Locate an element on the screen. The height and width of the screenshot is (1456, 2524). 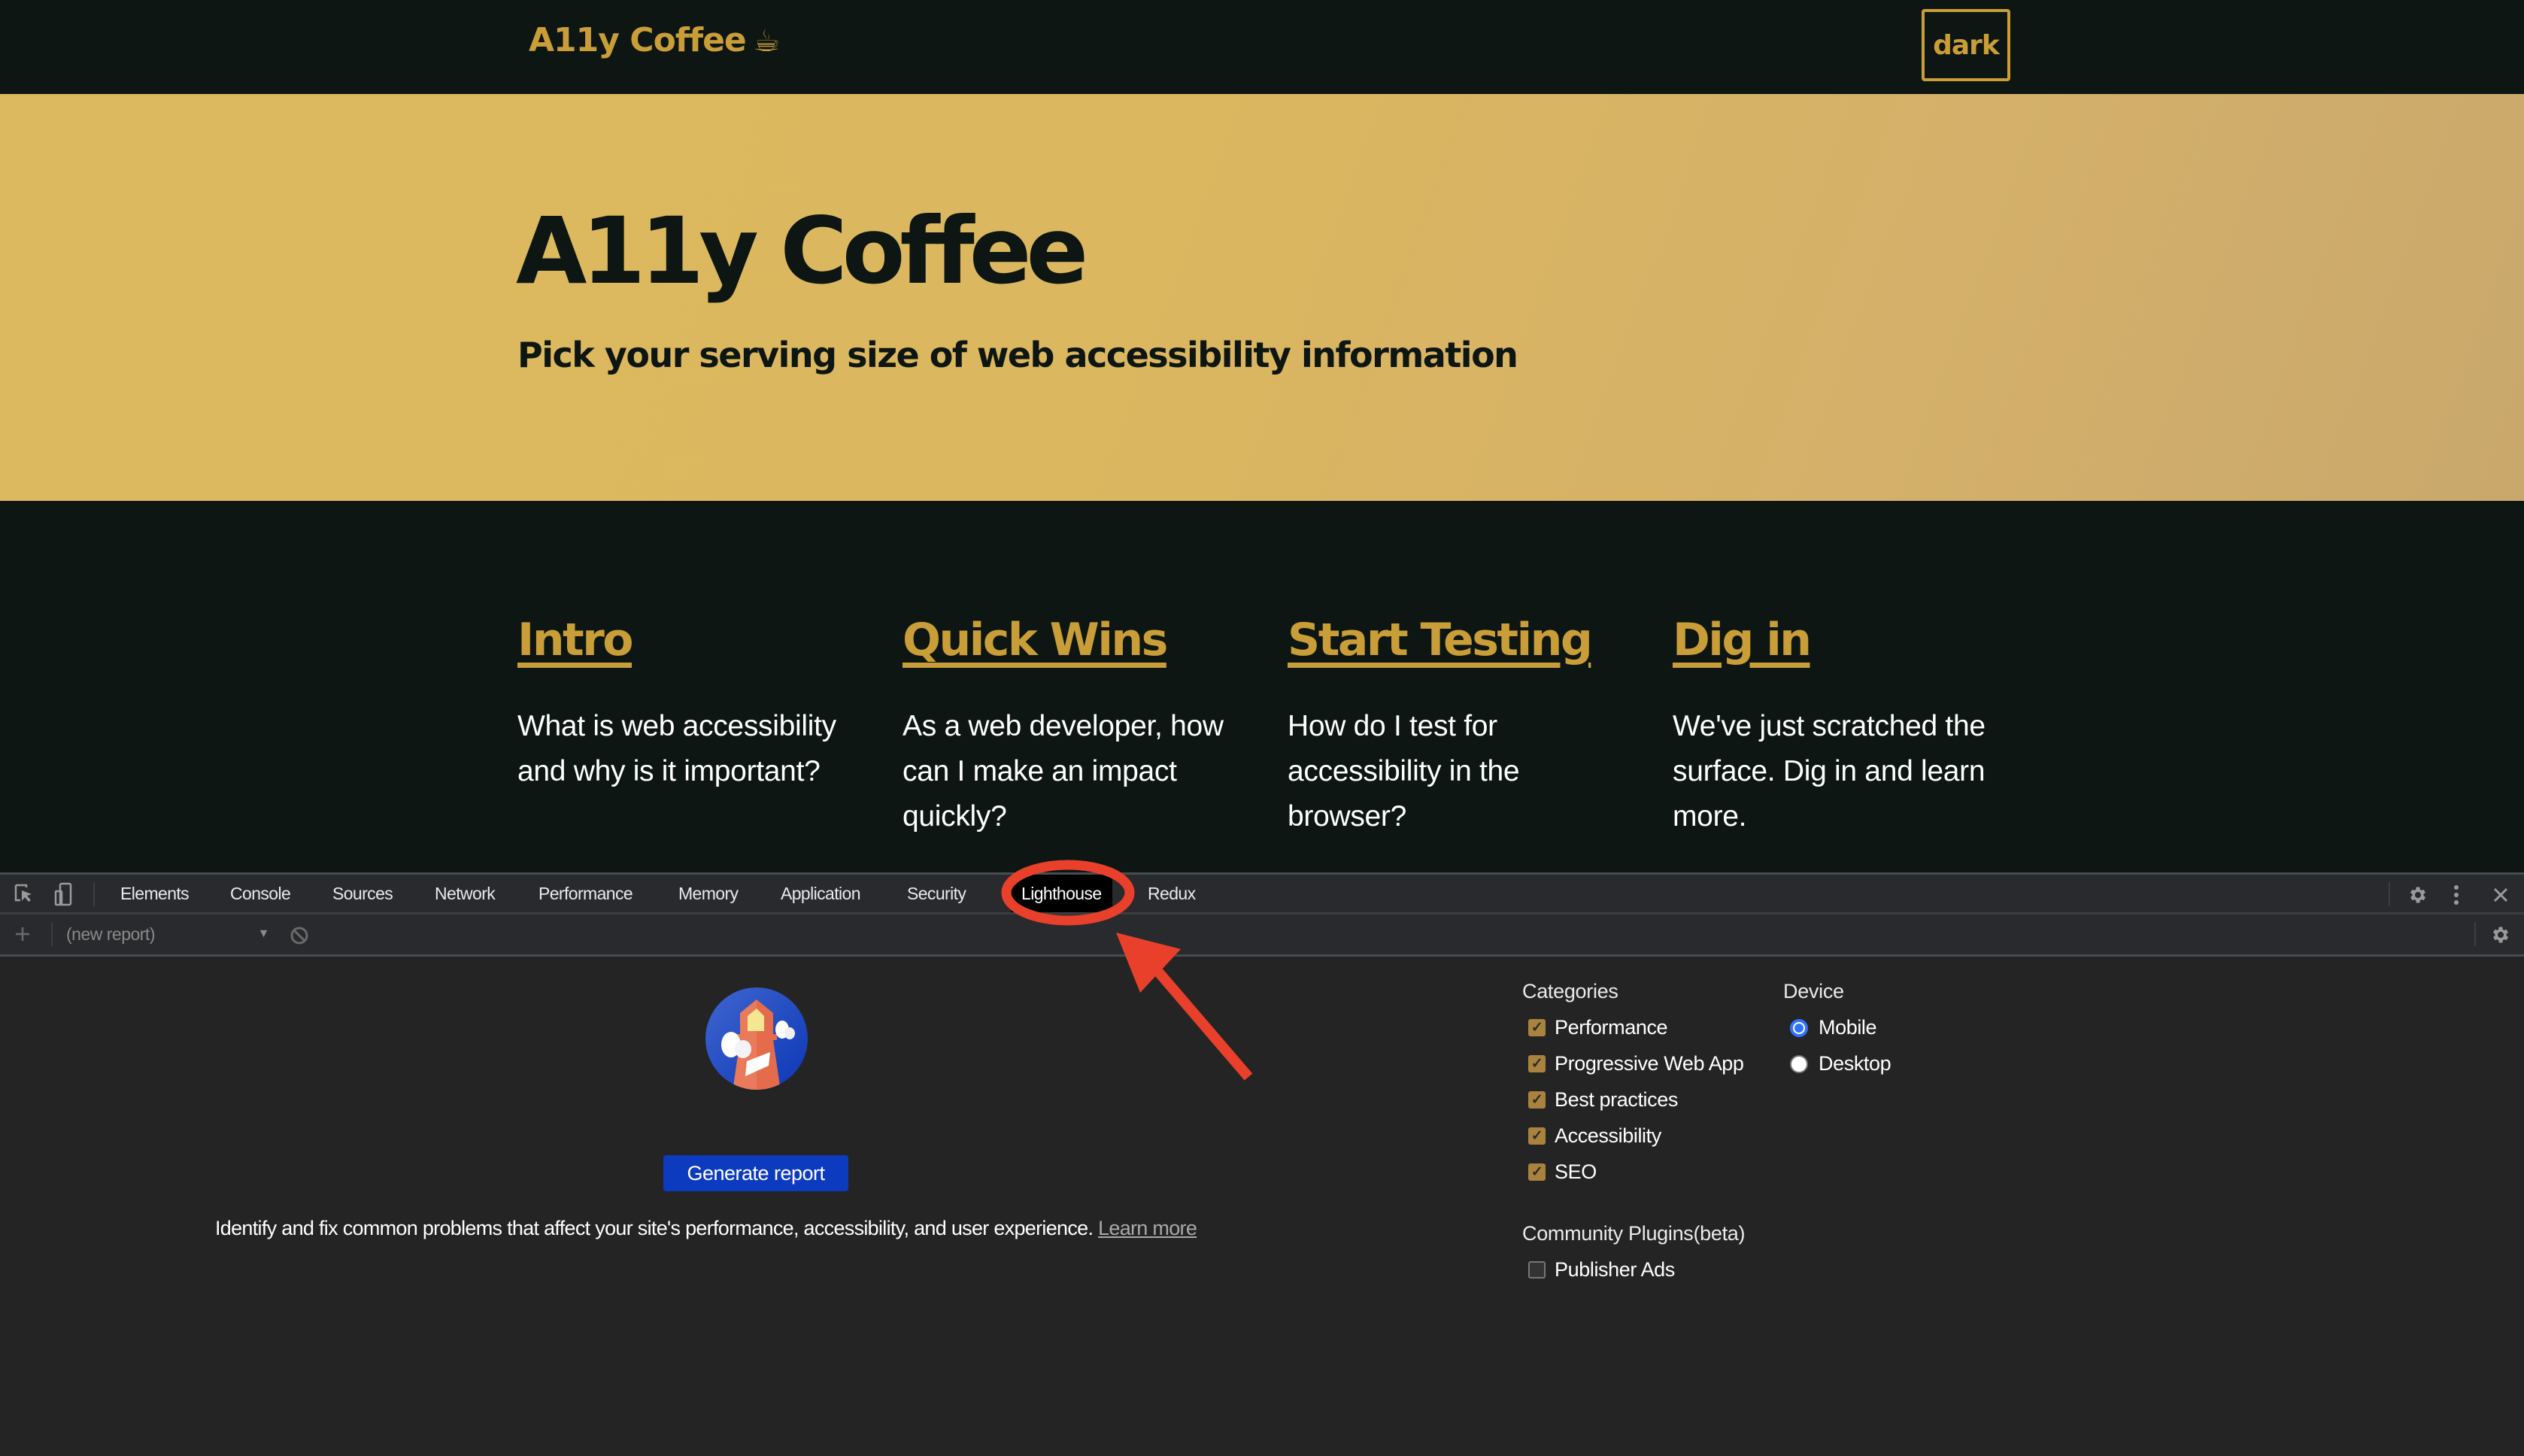
coffee-cup-icon: ☕ is located at coordinates (767, 41).